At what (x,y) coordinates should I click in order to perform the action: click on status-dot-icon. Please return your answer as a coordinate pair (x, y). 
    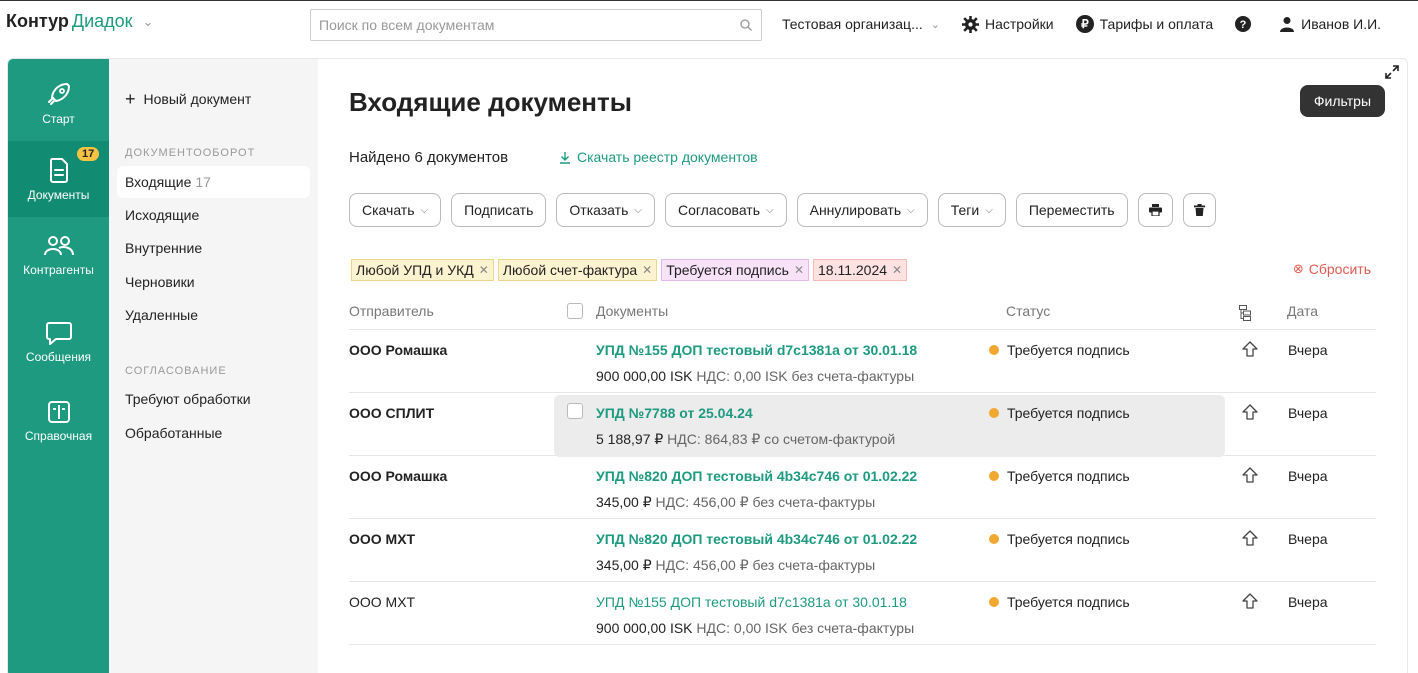
    Looking at the image, I should click on (994, 350).